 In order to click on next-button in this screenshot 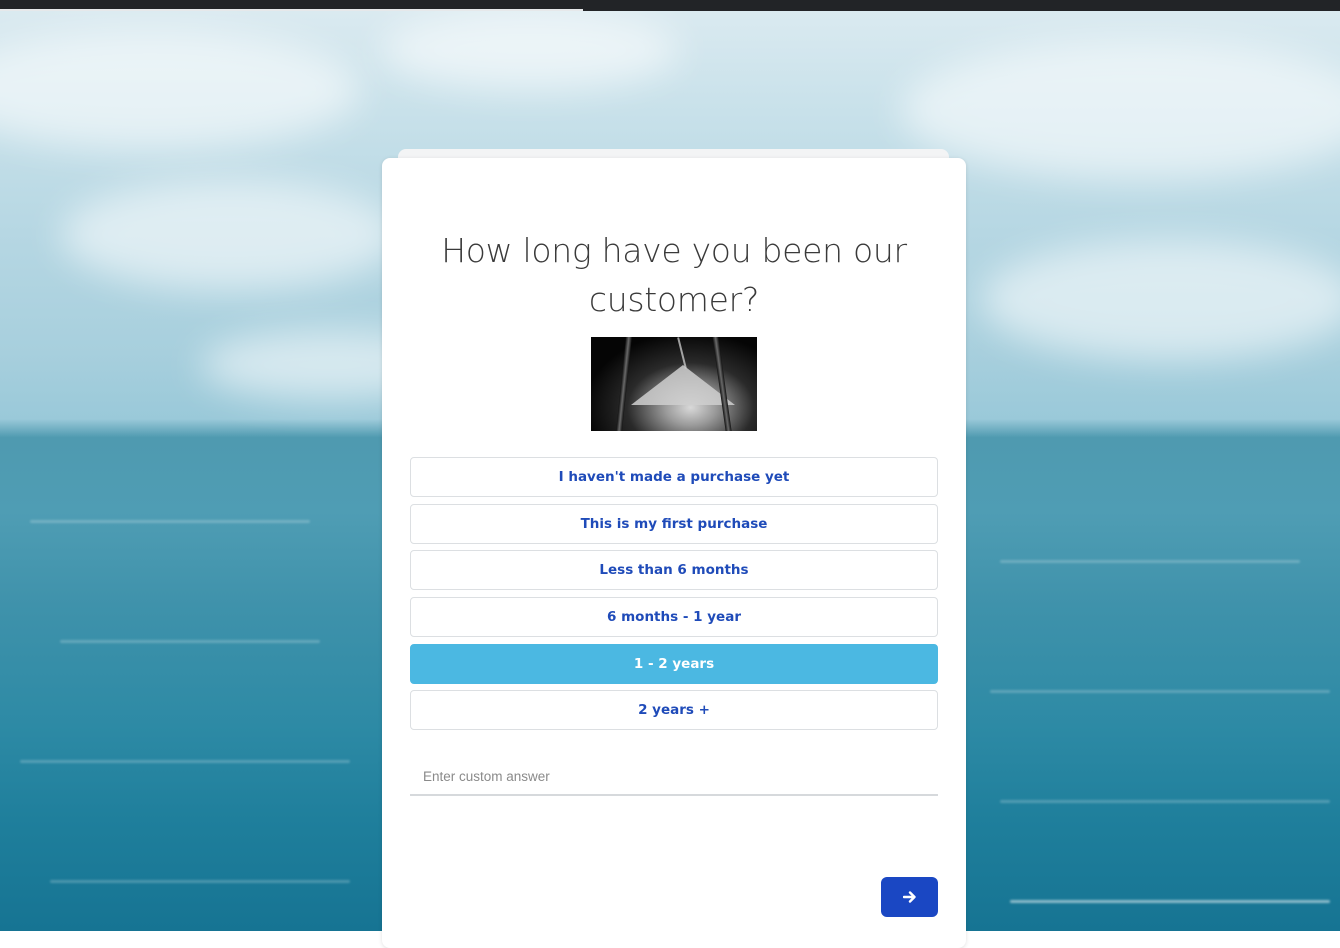, I will do `click(909, 897)`.